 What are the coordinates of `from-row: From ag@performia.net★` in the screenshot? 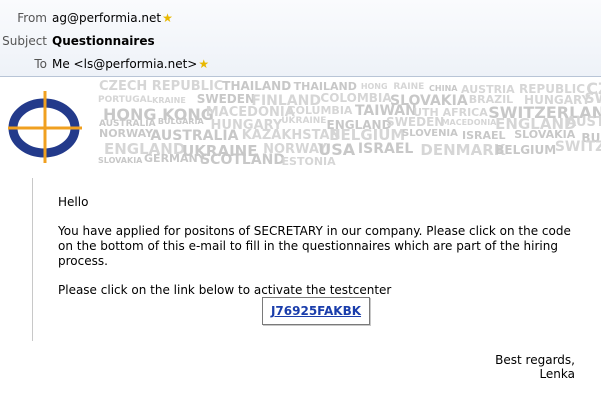 It's located at (300, 18).